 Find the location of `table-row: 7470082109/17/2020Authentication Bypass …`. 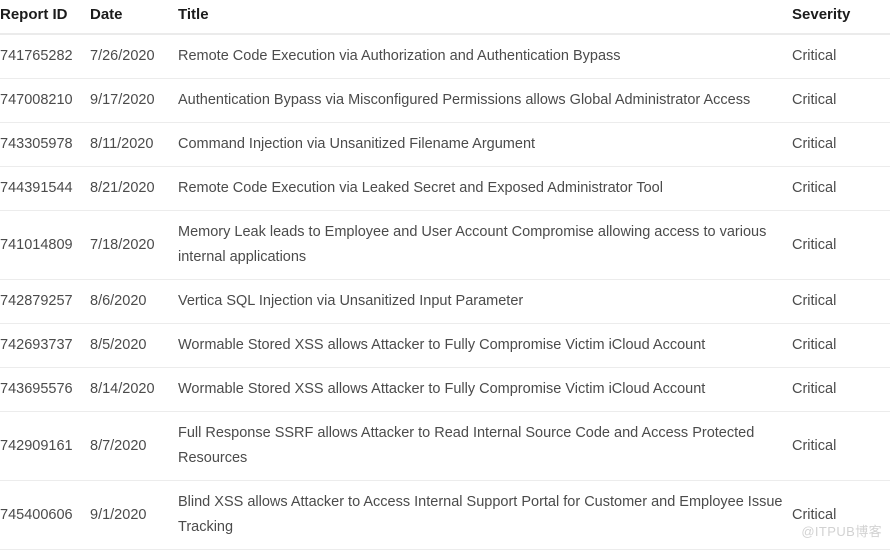

table-row: 7470082109/17/2020Authentication Bypass … is located at coordinates (445, 101).